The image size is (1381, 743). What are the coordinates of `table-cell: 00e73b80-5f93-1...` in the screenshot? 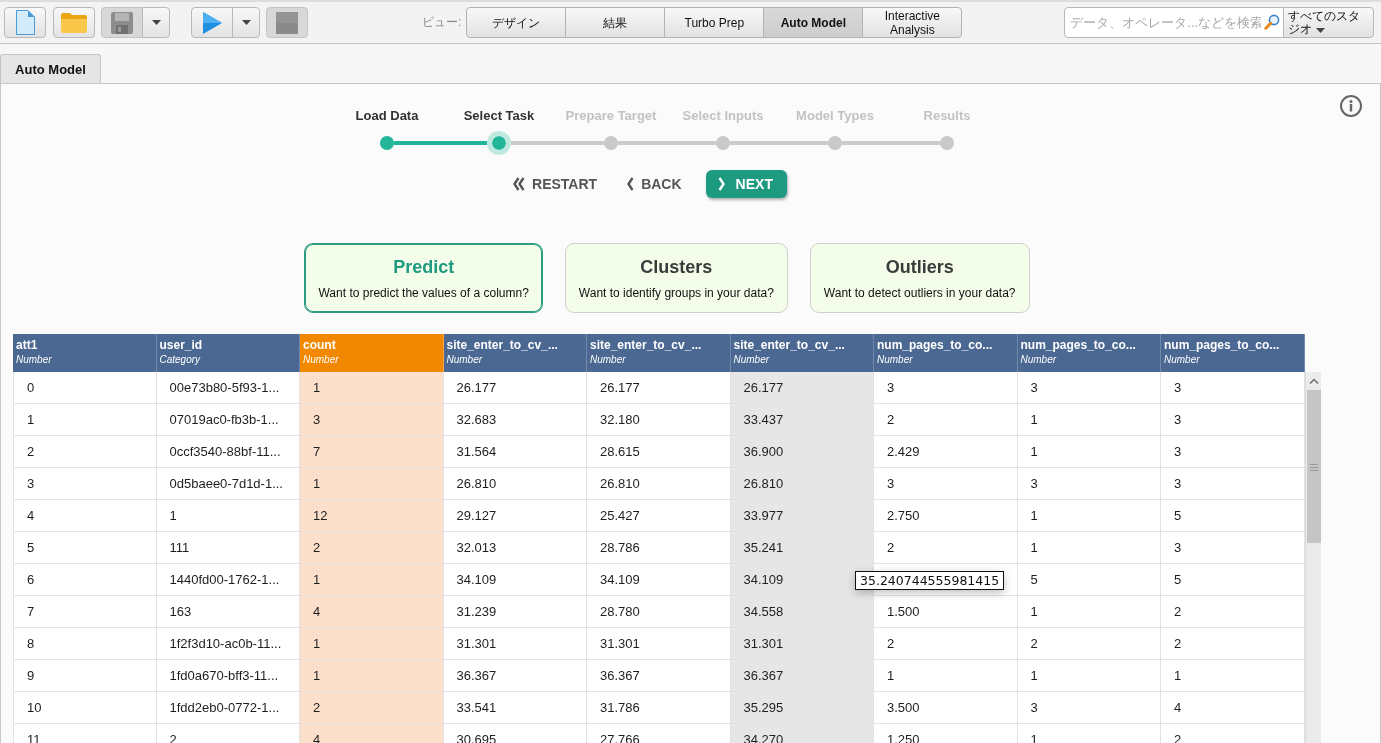 It's located at (228, 388).